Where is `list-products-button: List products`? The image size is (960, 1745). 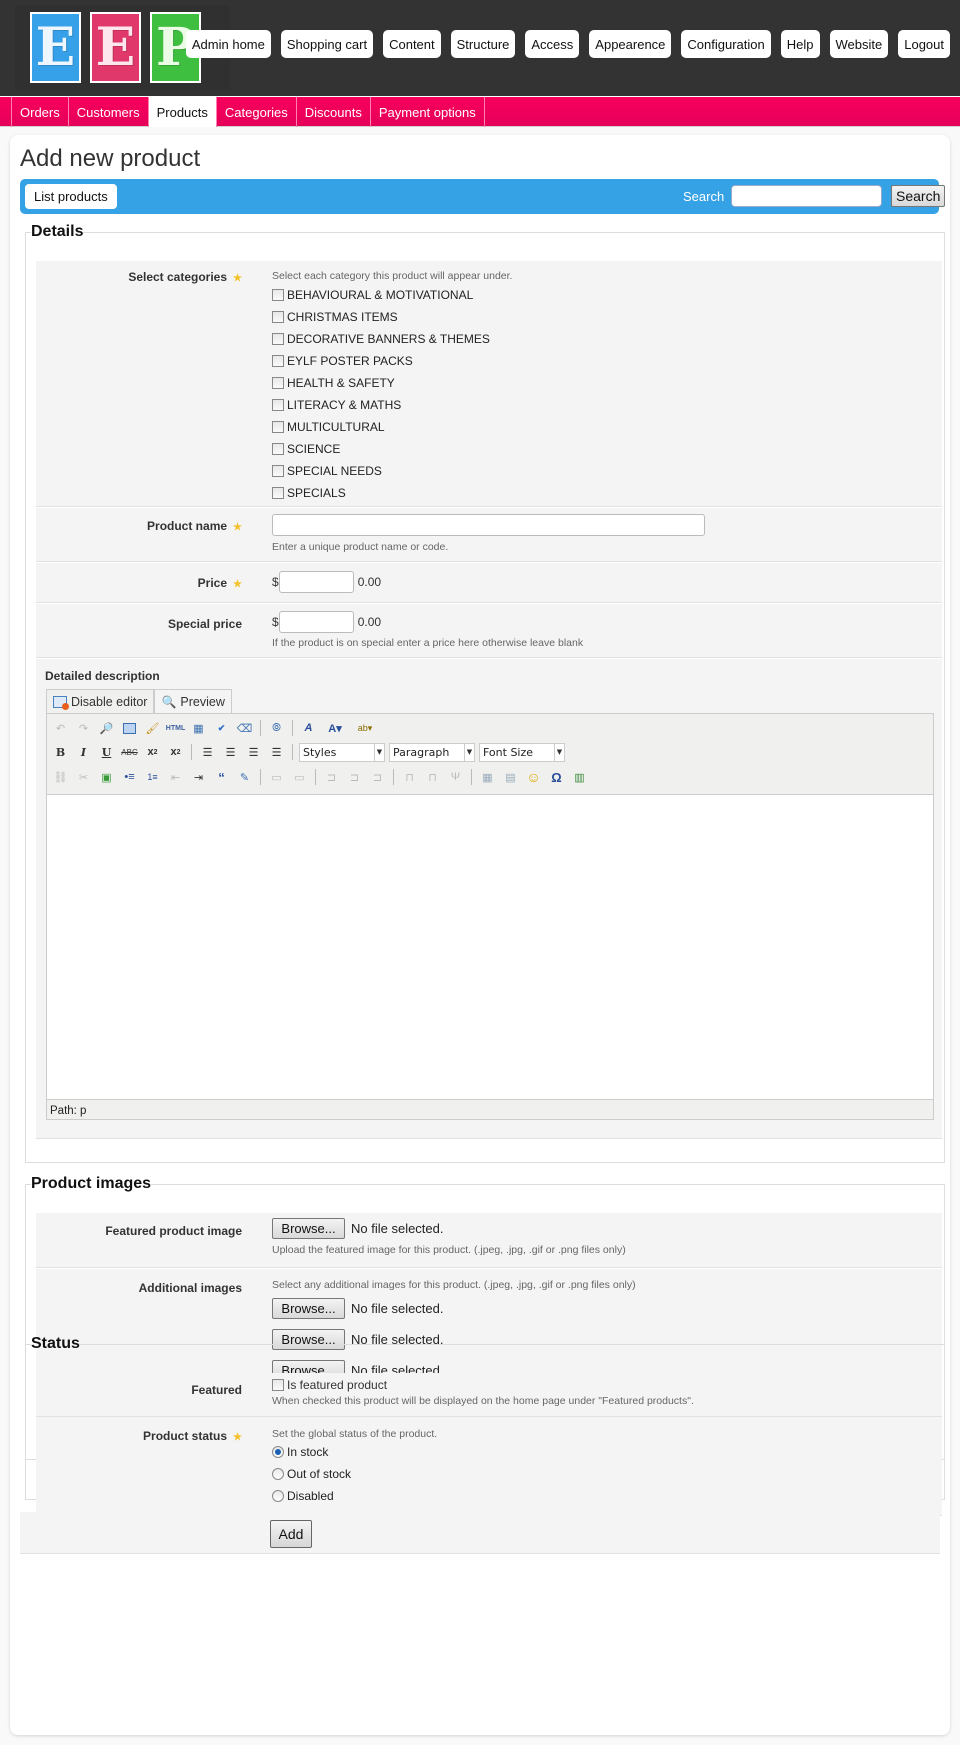
list-products-button: List products is located at coordinates (71, 196).